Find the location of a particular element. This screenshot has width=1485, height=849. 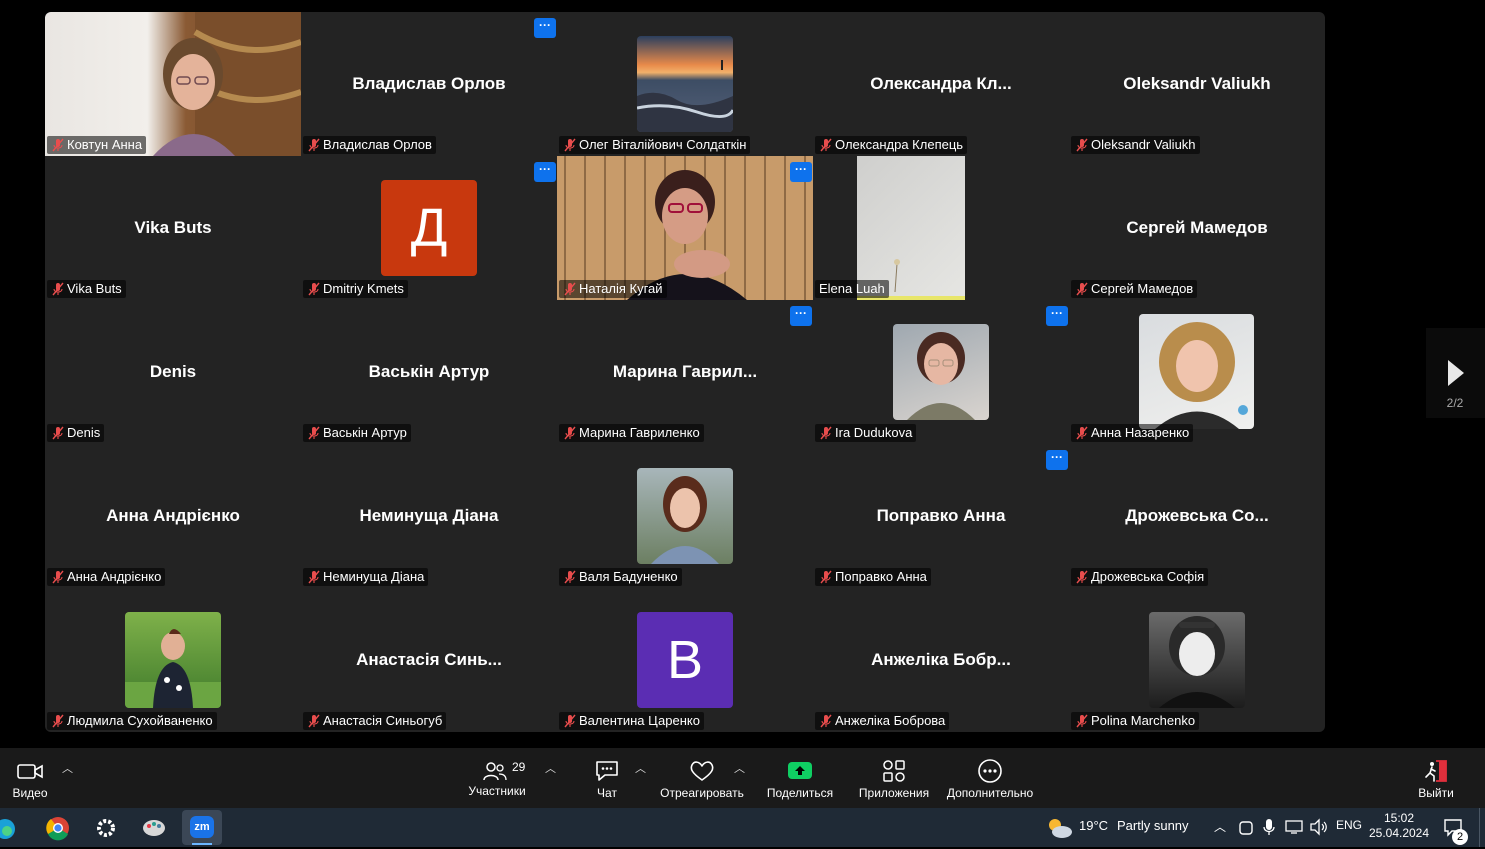

participant-tile: Владислав Орлов Владислав Орлов is located at coordinates (429, 84).